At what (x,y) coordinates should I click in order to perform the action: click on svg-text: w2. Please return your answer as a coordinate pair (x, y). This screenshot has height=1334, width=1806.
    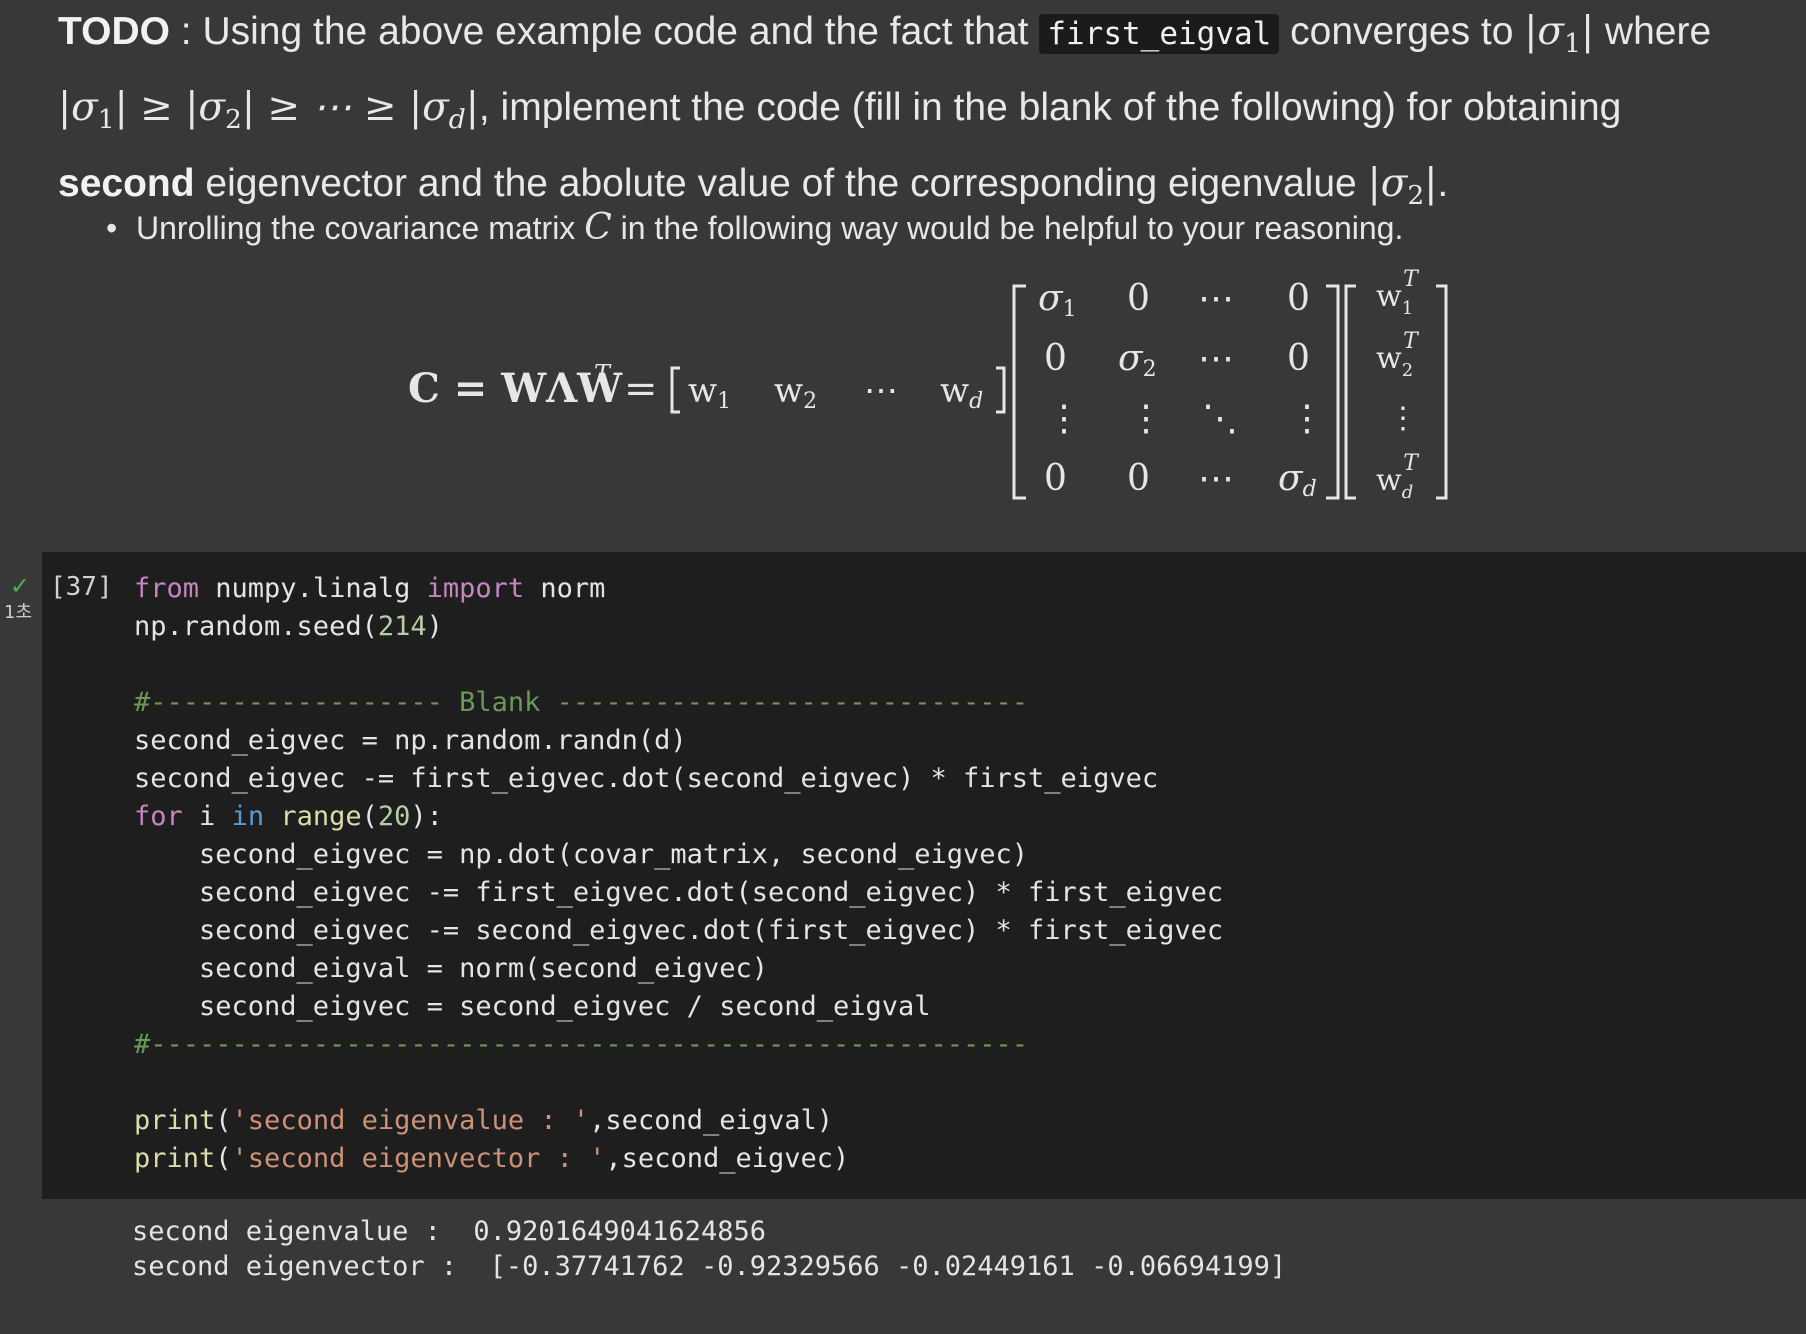
    Looking at the image, I should click on (795, 392).